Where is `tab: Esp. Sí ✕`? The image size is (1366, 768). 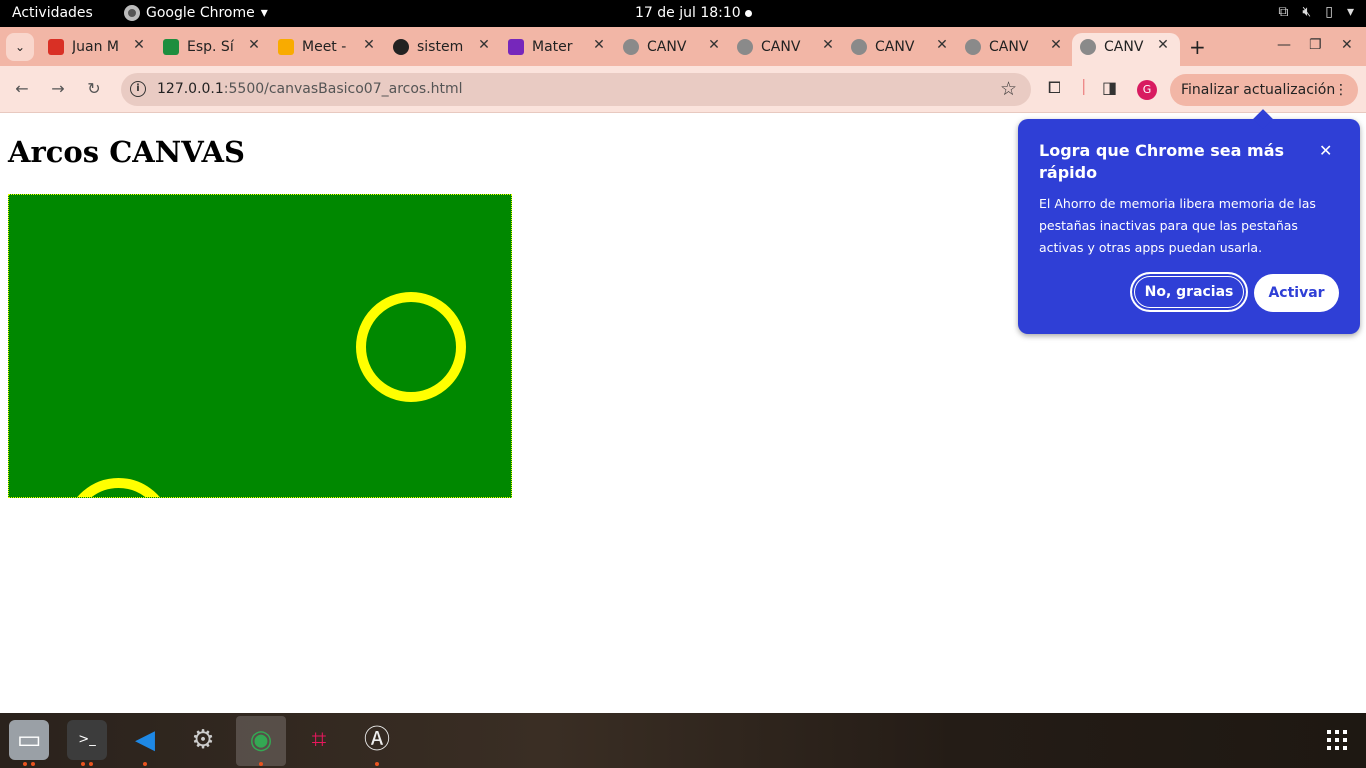 tab: Esp. Sí ✕ is located at coordinates (213, 47).